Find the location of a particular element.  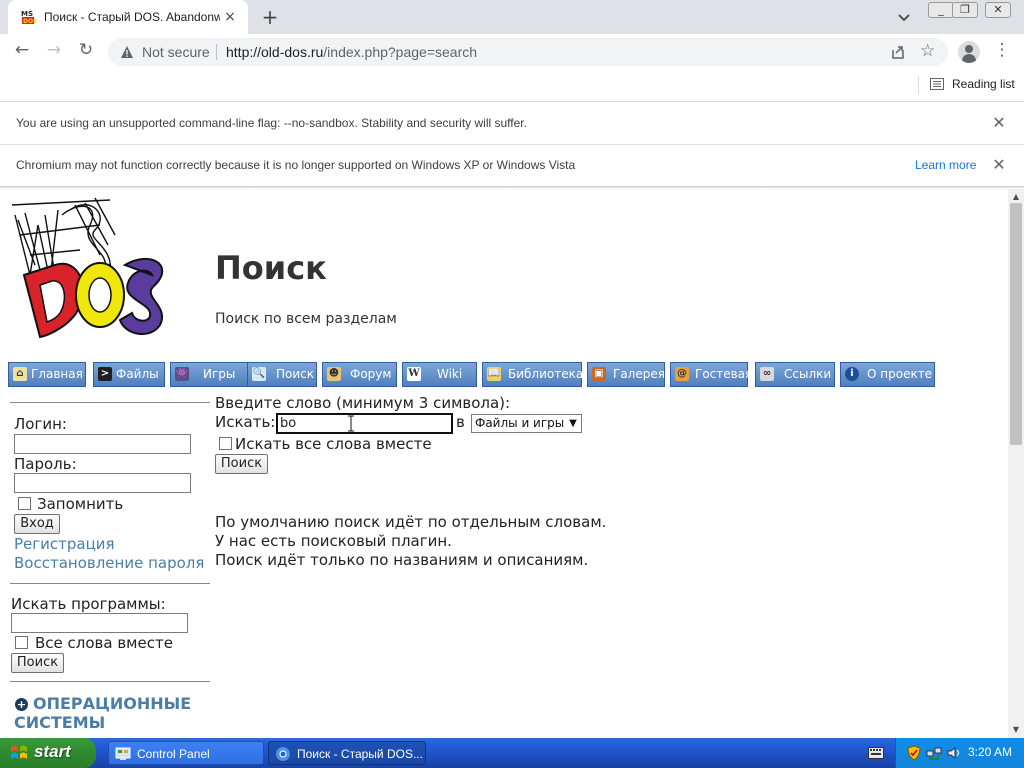

search-in-label: в is located at coordinates (460, 422).